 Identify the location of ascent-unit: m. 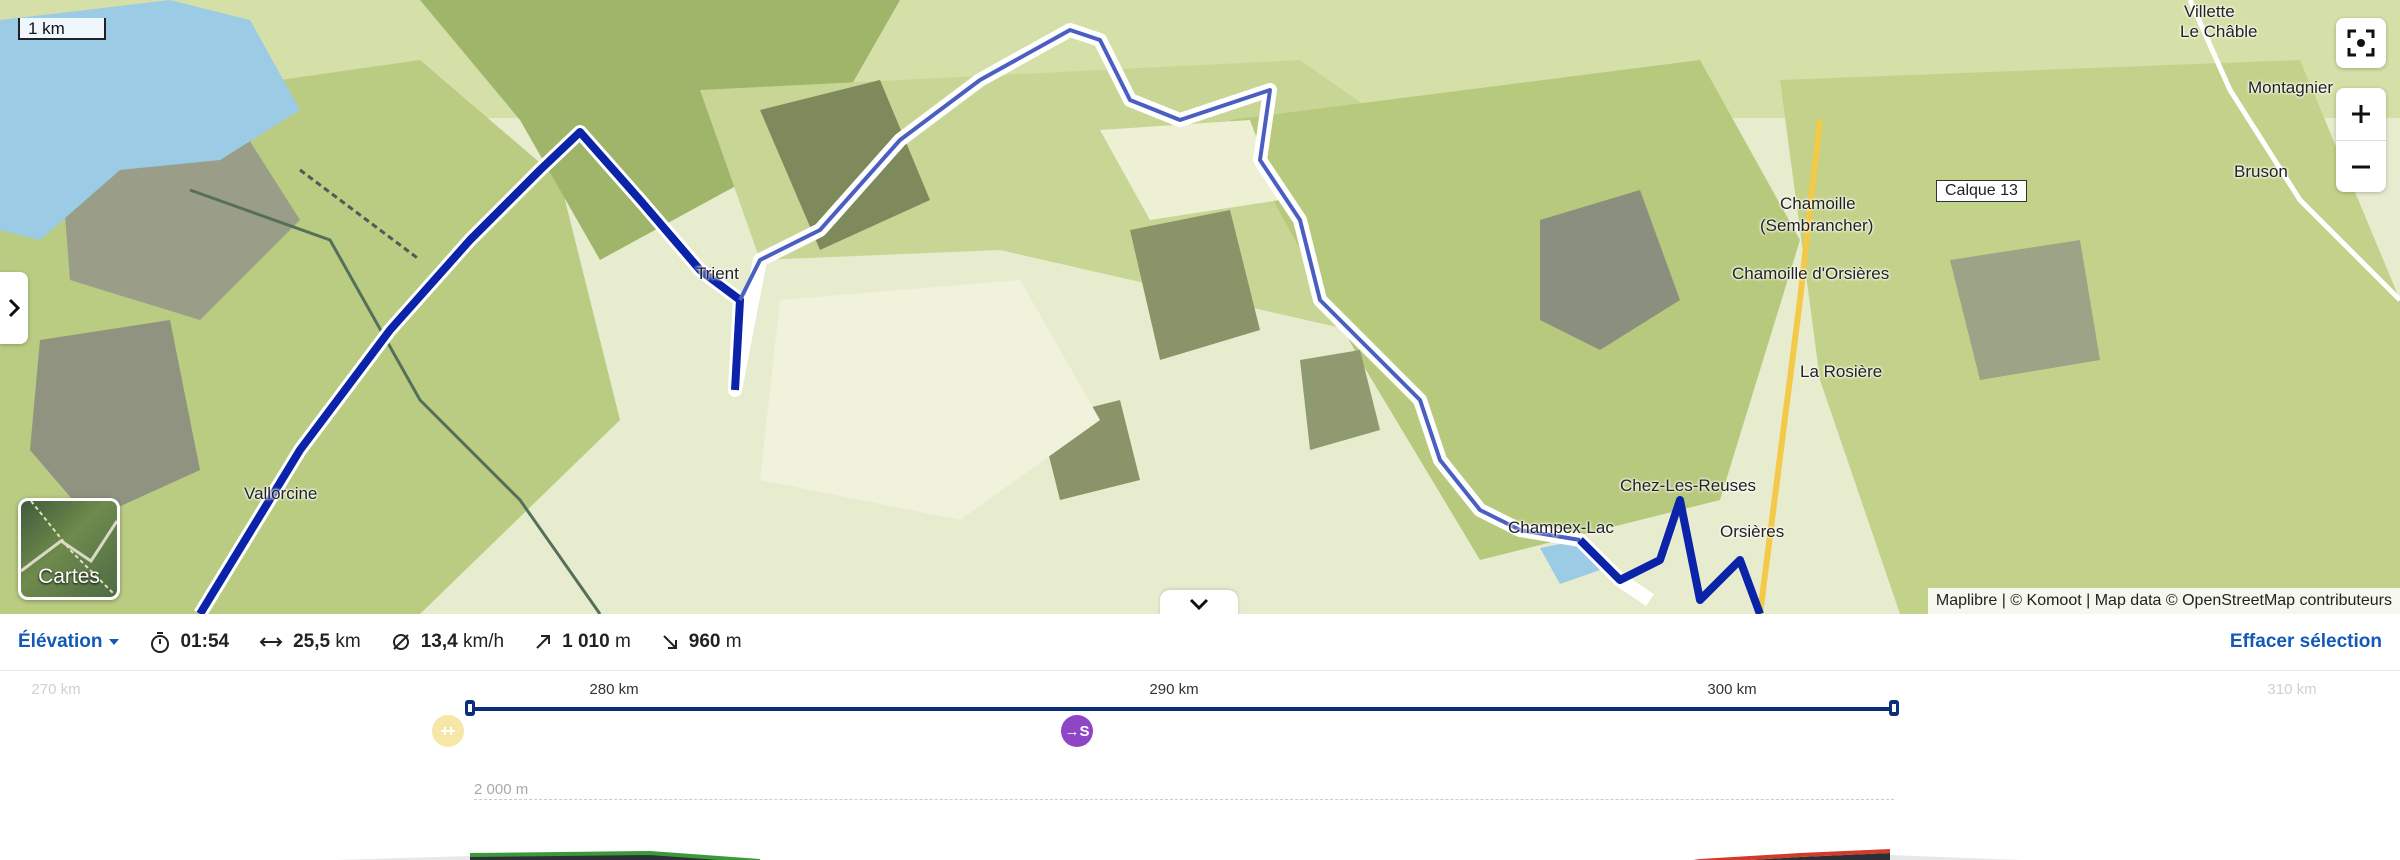
(622, 641).